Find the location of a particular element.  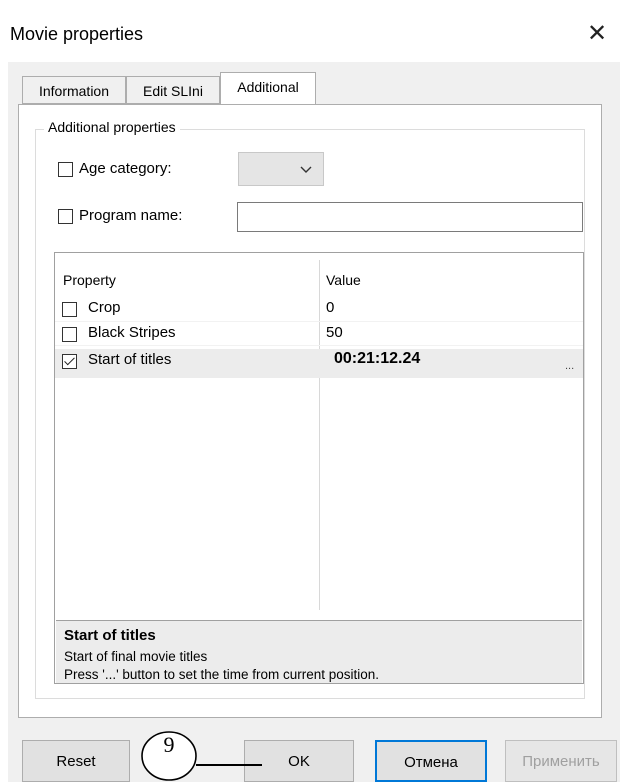

table-row-property: Black Stripes is located at coordinates (132, 332).